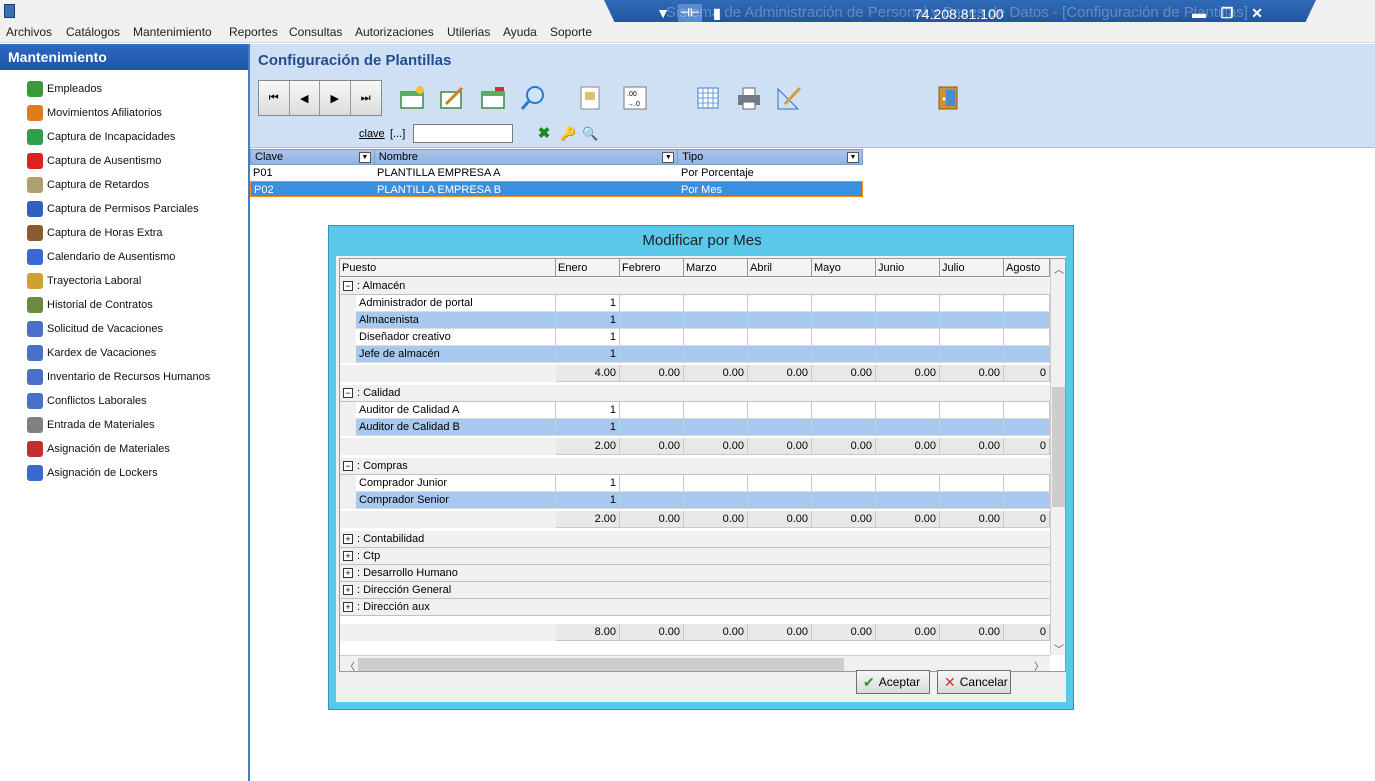 This screenshot has height=781, width=1375. I want to click on sidebar-item-trayectoria-laboral: Trayectoria Laboral, so click(84, 281).